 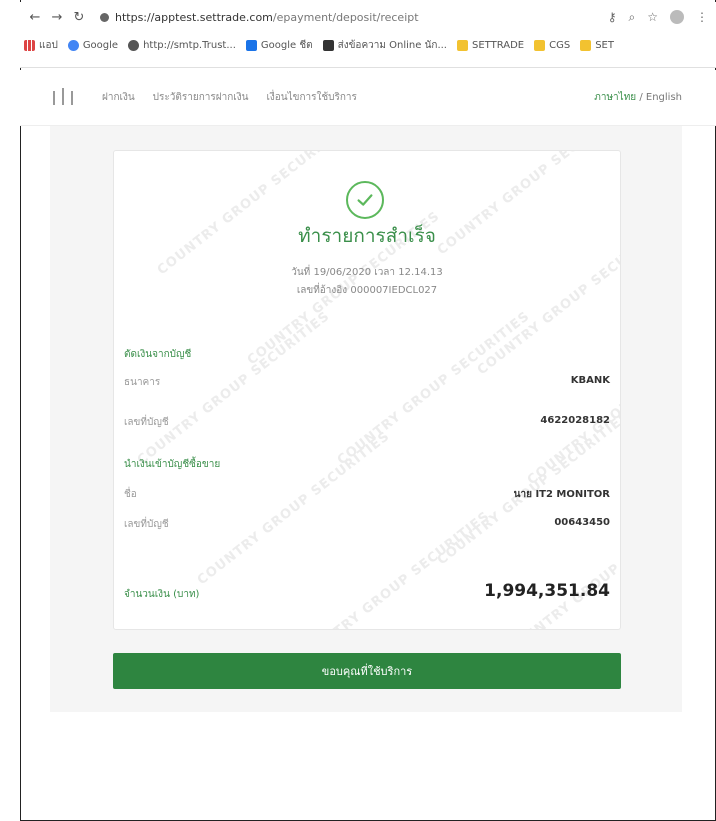 I want to click on from-account-section: ตัดเงินจากบัญชี, so click(x=158, y=354).